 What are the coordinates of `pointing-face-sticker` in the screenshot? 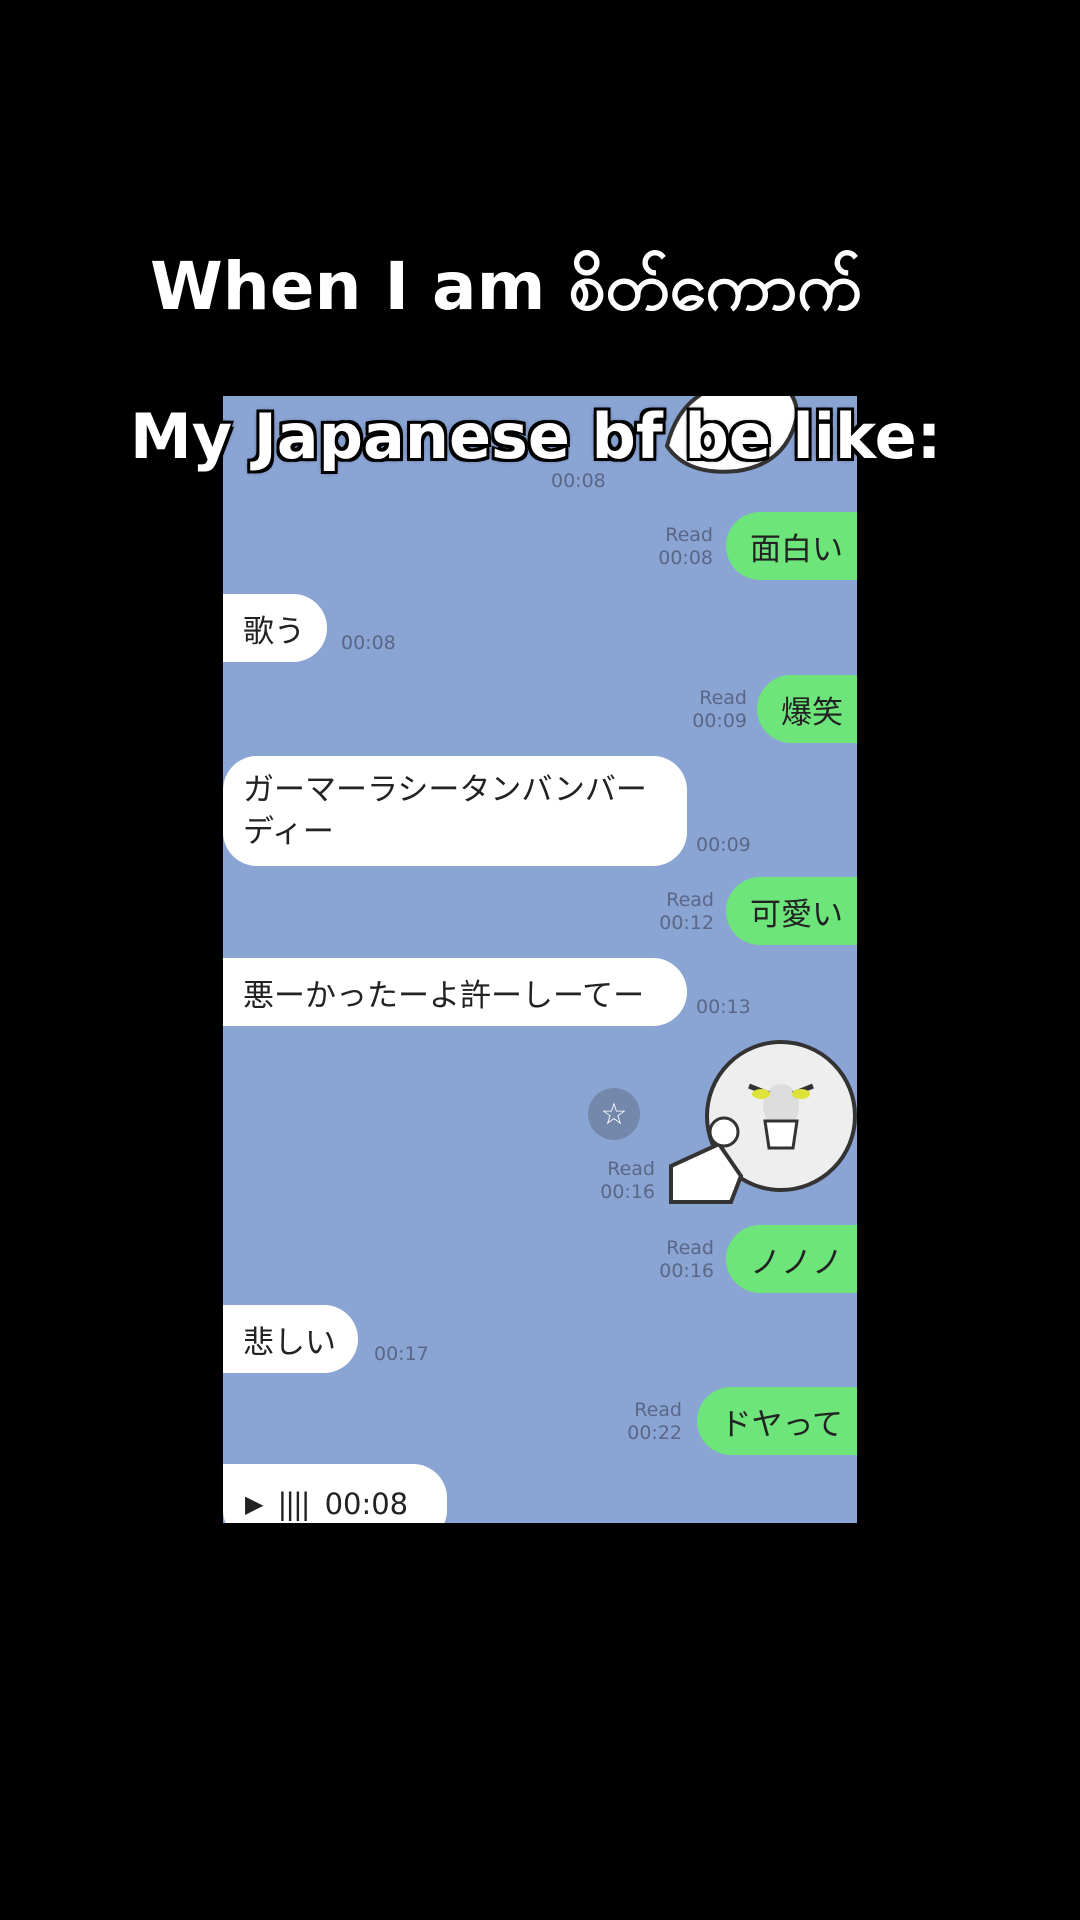 It's located at (763, 1122).